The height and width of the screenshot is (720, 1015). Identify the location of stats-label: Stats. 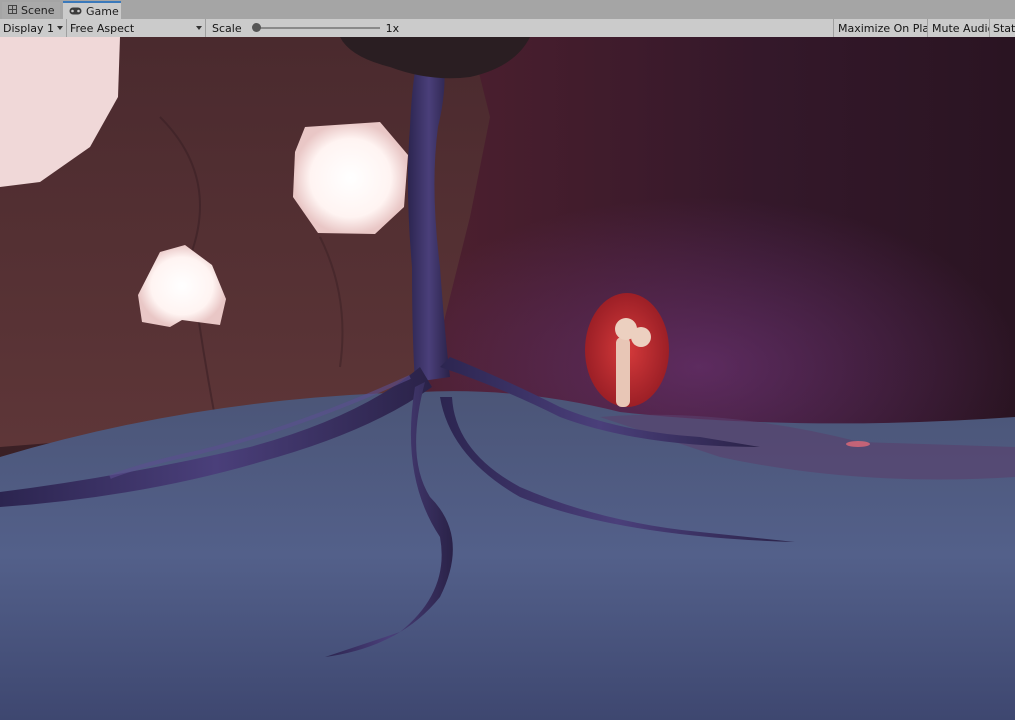
(1004, 28).